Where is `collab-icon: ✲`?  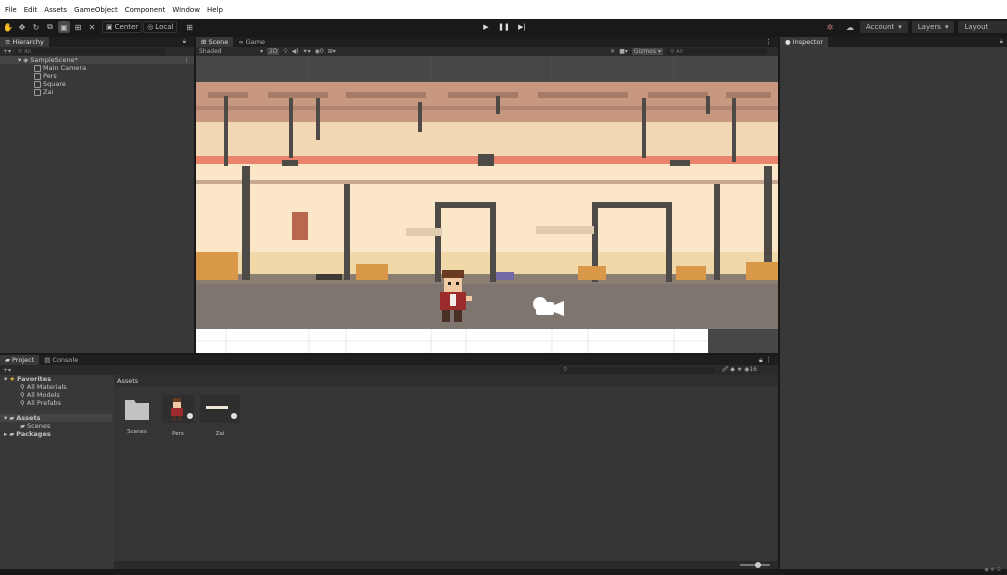
collab-icon: ✲ is located at coordinates (830, 27).